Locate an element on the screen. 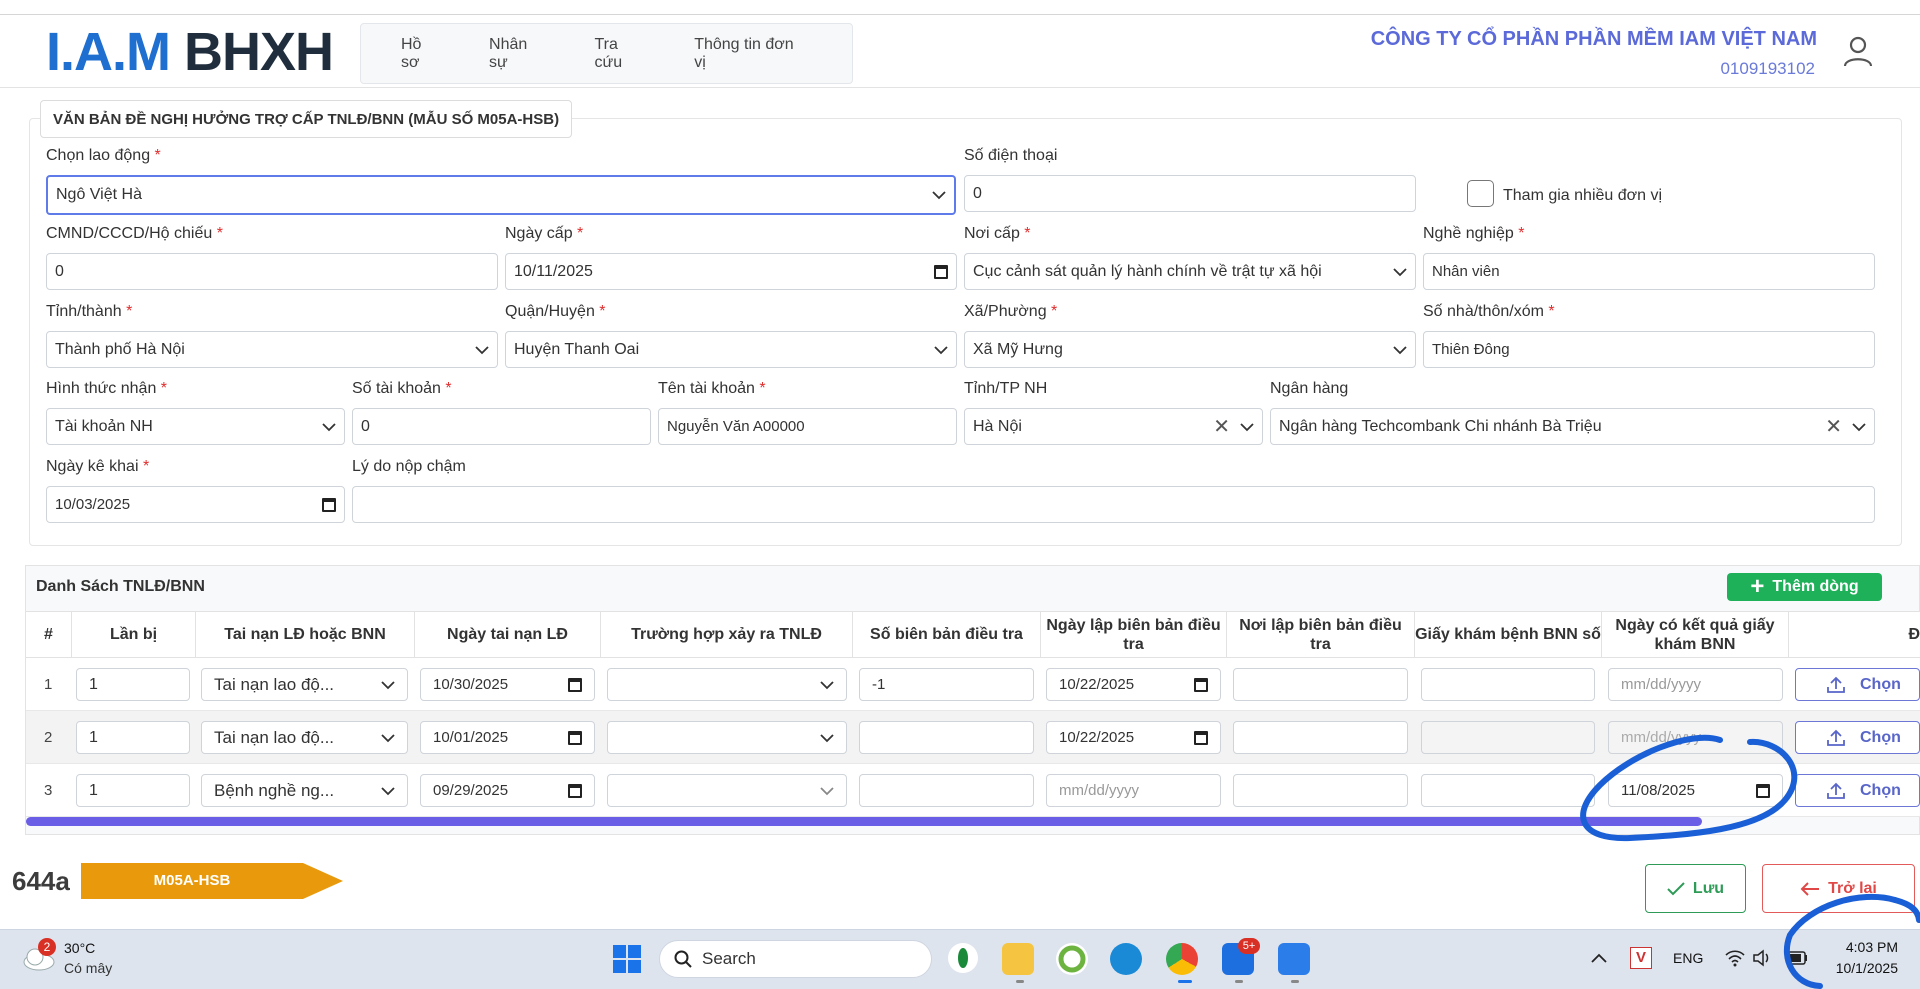 The image size is (1920, 989). form-code-label: M05A-HSB is located at coordinates (192, 880).